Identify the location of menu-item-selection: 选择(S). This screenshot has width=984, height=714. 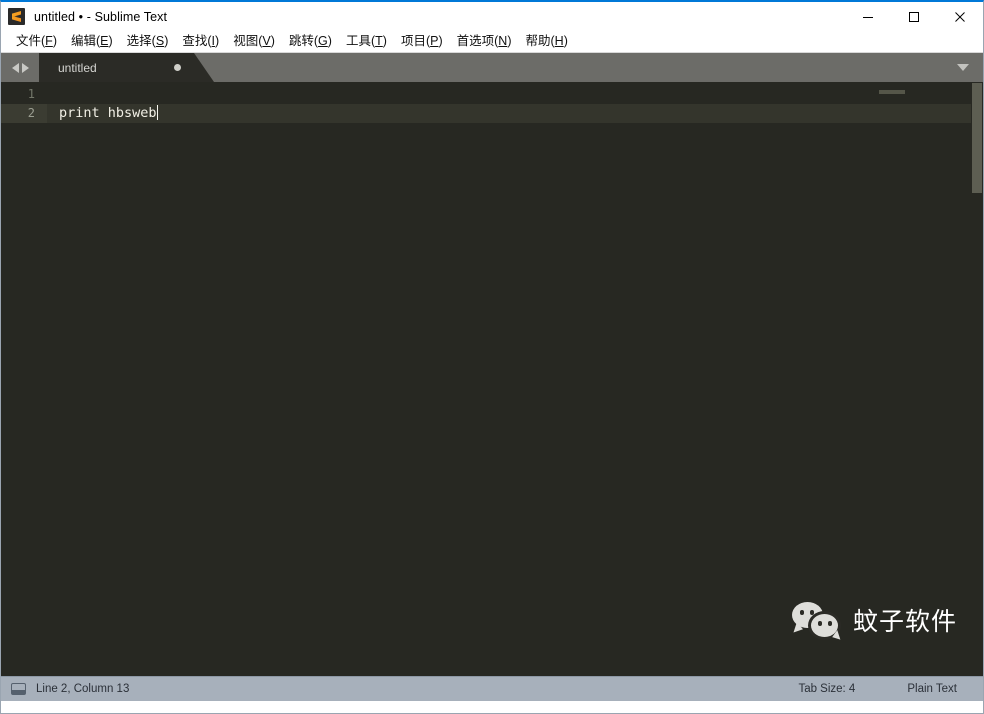
(148, 41).